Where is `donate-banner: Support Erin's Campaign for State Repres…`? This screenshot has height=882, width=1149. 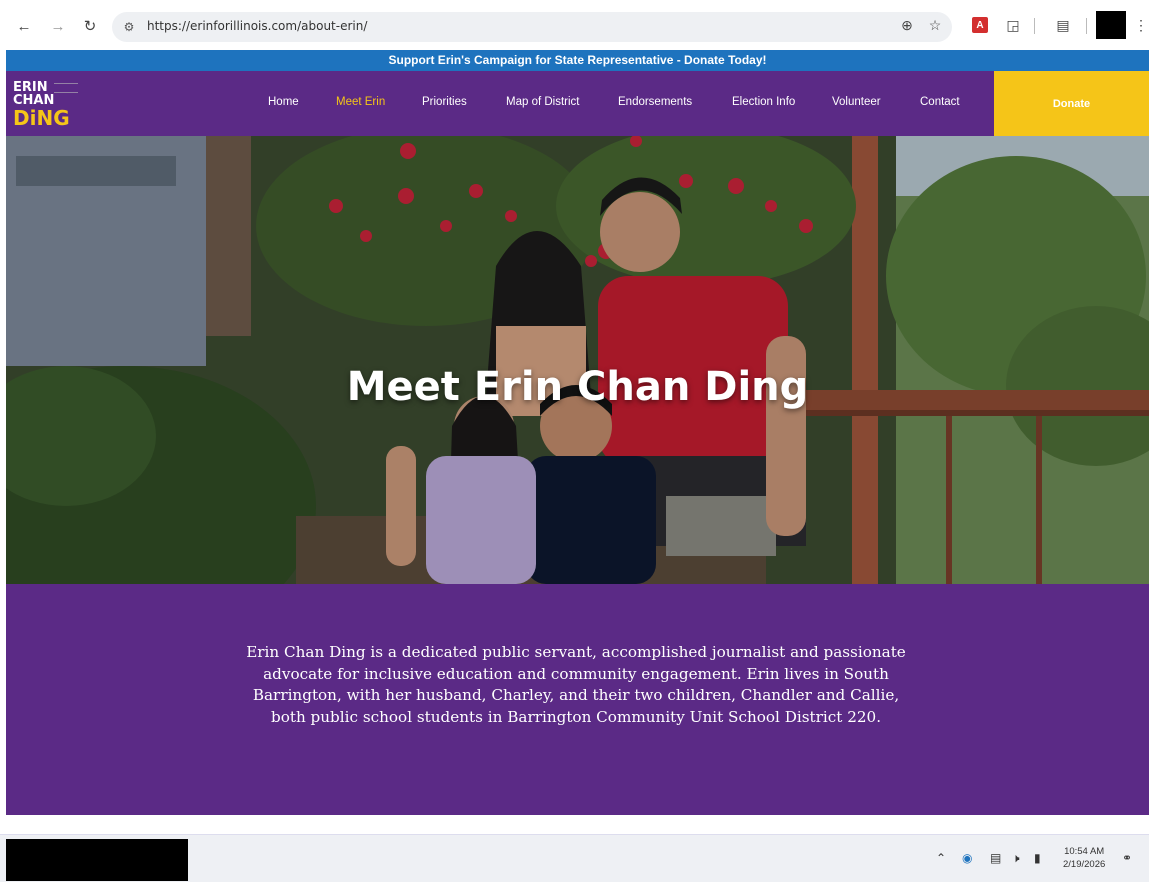
donate-banner: Support Erin's Campaign for State Repres… is located at coordinates (577, 60).